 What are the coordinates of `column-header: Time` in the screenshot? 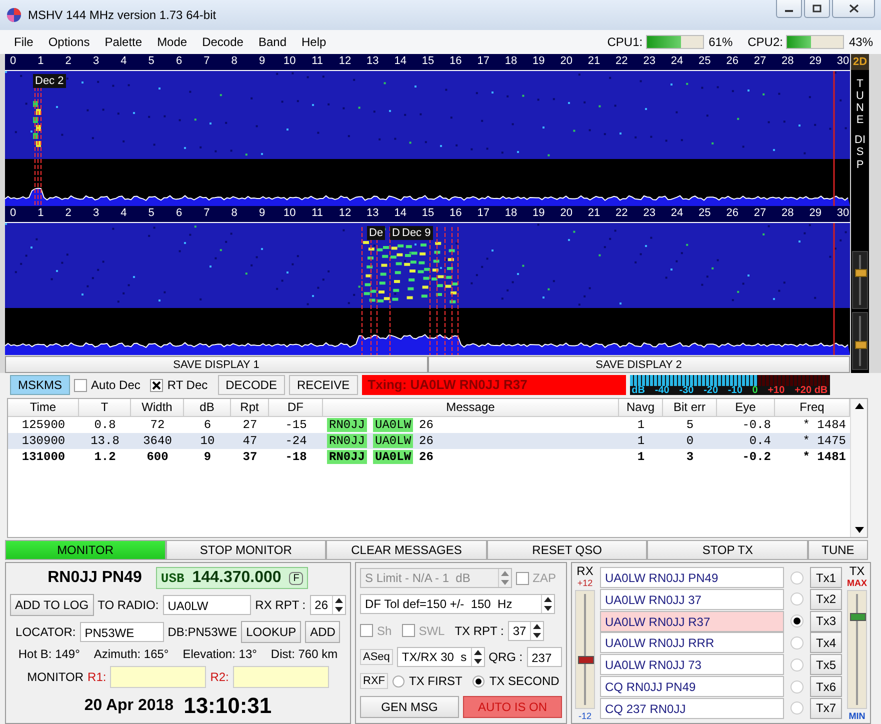 It's located at (43, 408).